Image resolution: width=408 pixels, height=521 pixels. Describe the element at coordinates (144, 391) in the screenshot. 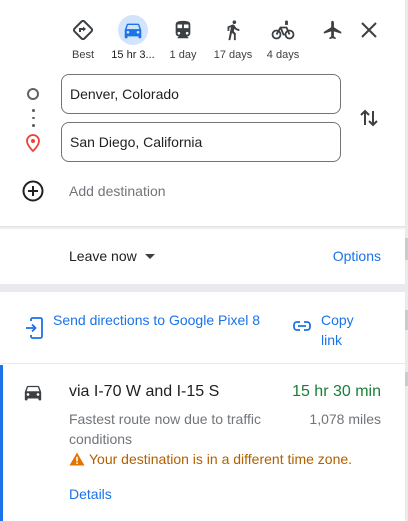

I see `route-via-label: via I-70 W and I-15 S` at that location.